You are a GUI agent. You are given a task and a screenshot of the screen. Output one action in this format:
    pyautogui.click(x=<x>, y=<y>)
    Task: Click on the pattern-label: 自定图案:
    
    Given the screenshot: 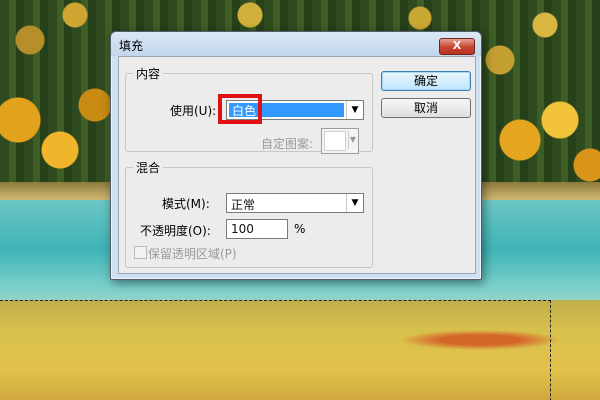 What is the action you would take?
    pyautogui.click(x=287, y=144)
    